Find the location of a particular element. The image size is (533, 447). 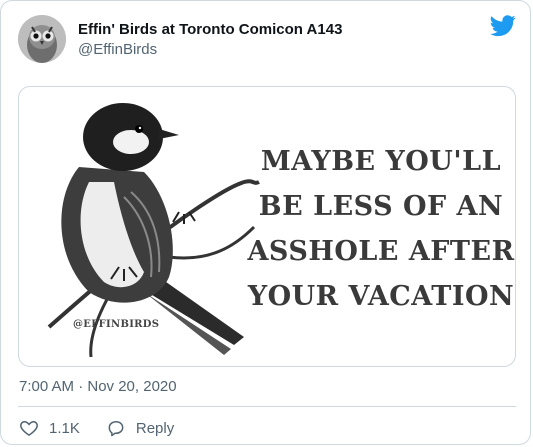

twitter-bird-icon is located at coordinates (503, 26).